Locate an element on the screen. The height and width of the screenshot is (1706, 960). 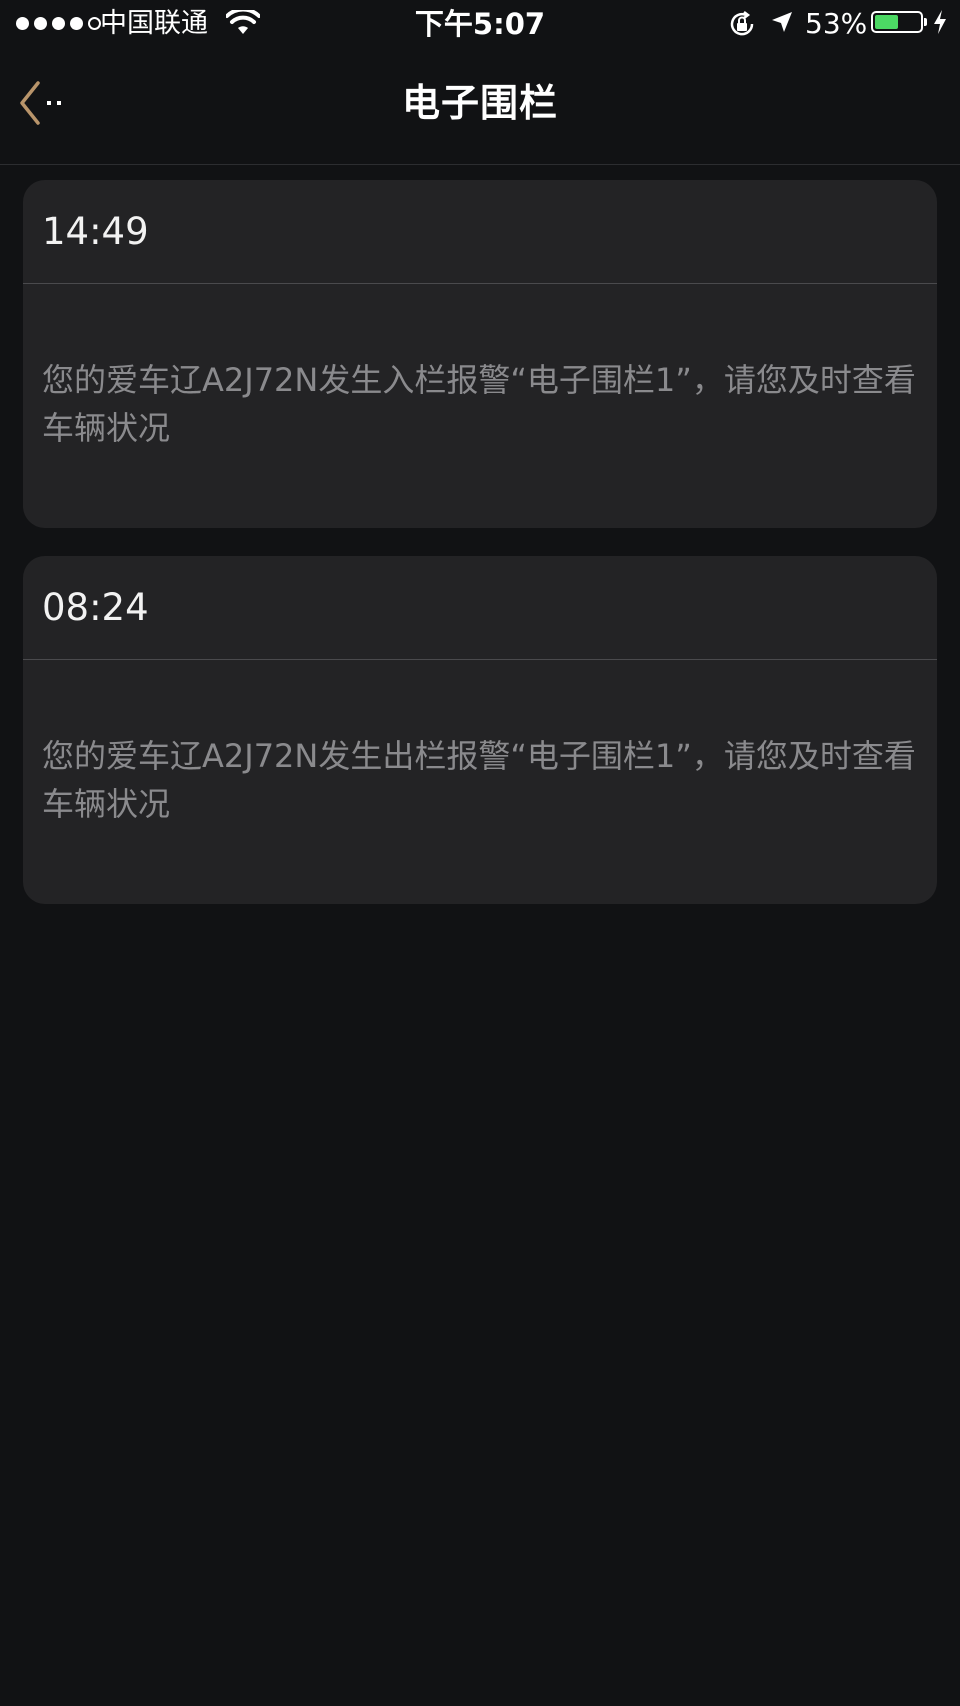
alert-card-header: 08:24 is located at coordinates (480, 608).